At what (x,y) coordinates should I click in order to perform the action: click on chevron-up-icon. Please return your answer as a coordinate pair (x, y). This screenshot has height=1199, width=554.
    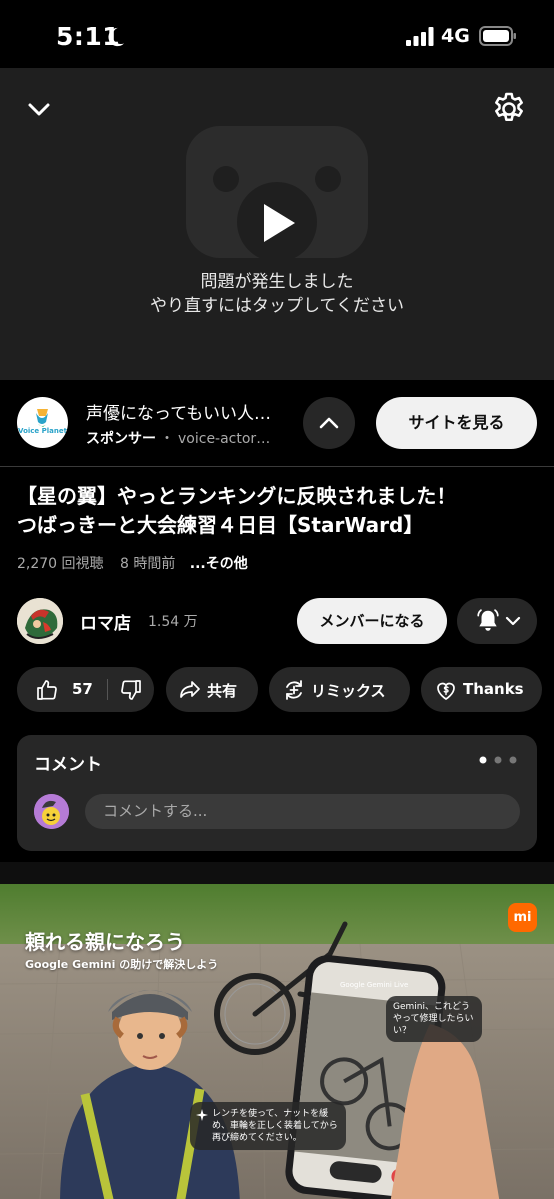
    Looking at the image, I should click on (329, 423).